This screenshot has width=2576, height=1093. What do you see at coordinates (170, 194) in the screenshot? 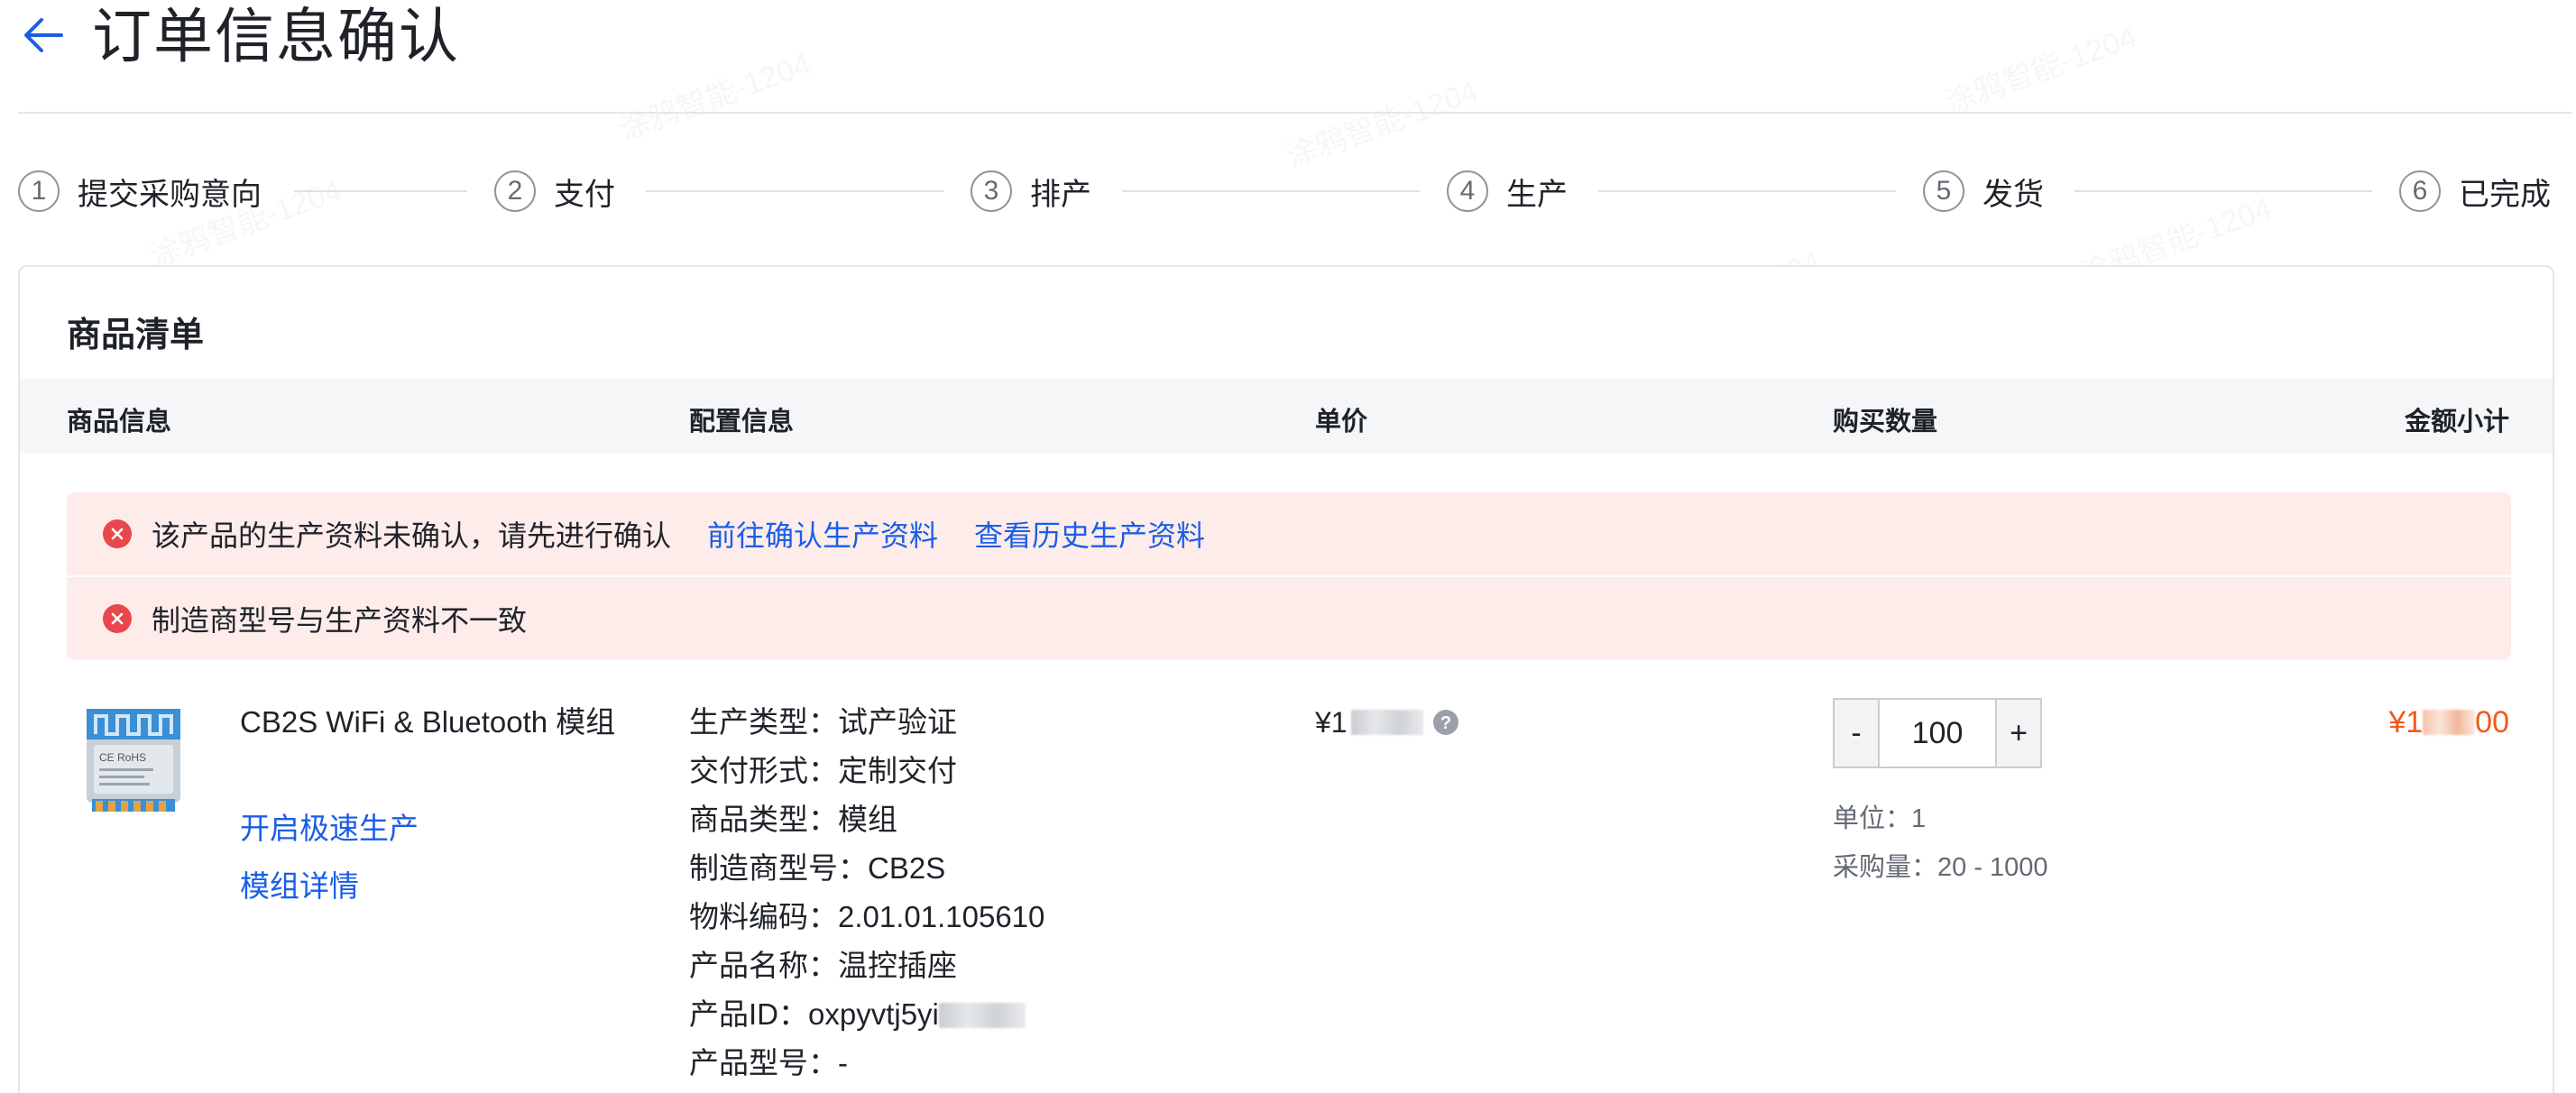
I see `step-label: 提交采购意向` at bounding box center [170, 194].